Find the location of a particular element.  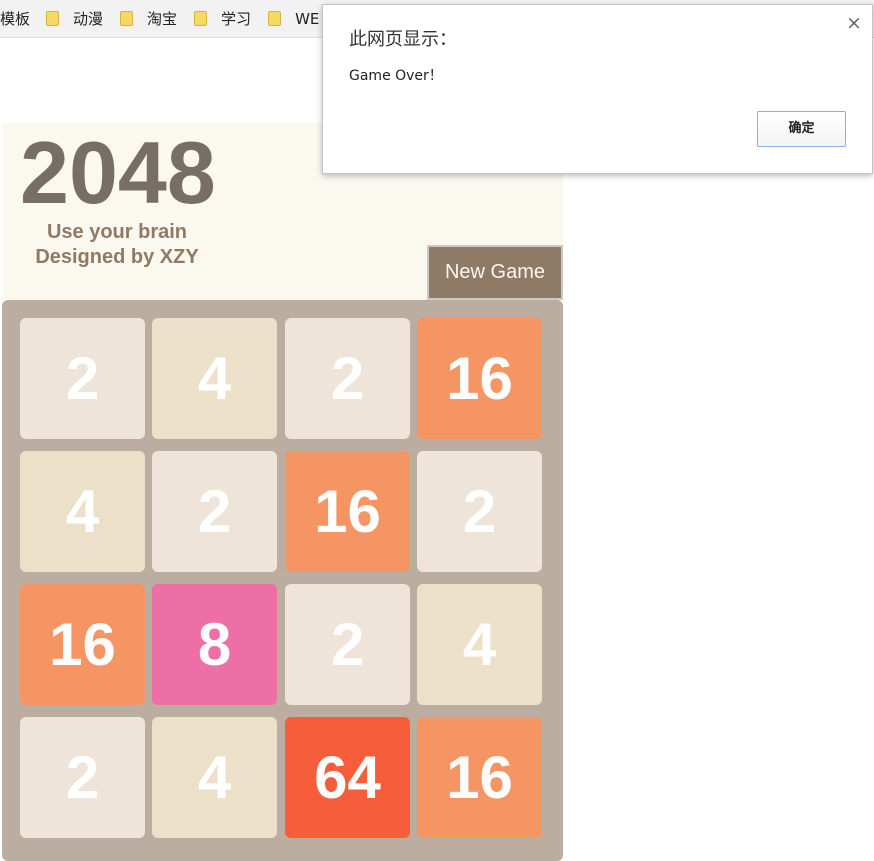

tile: 8 is located at coordinates (214, 644).